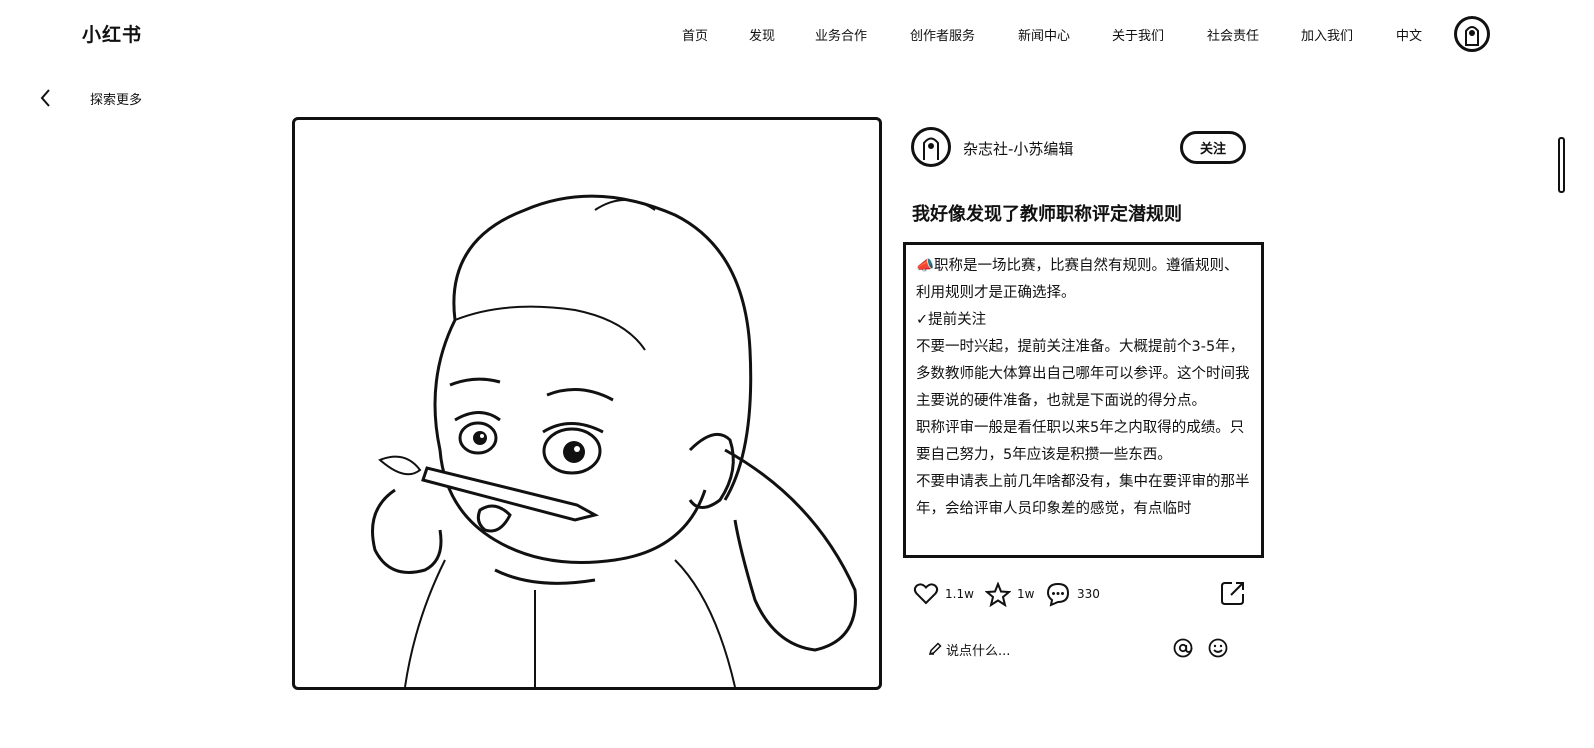  I want to click on star-icon, so click(998, 594).